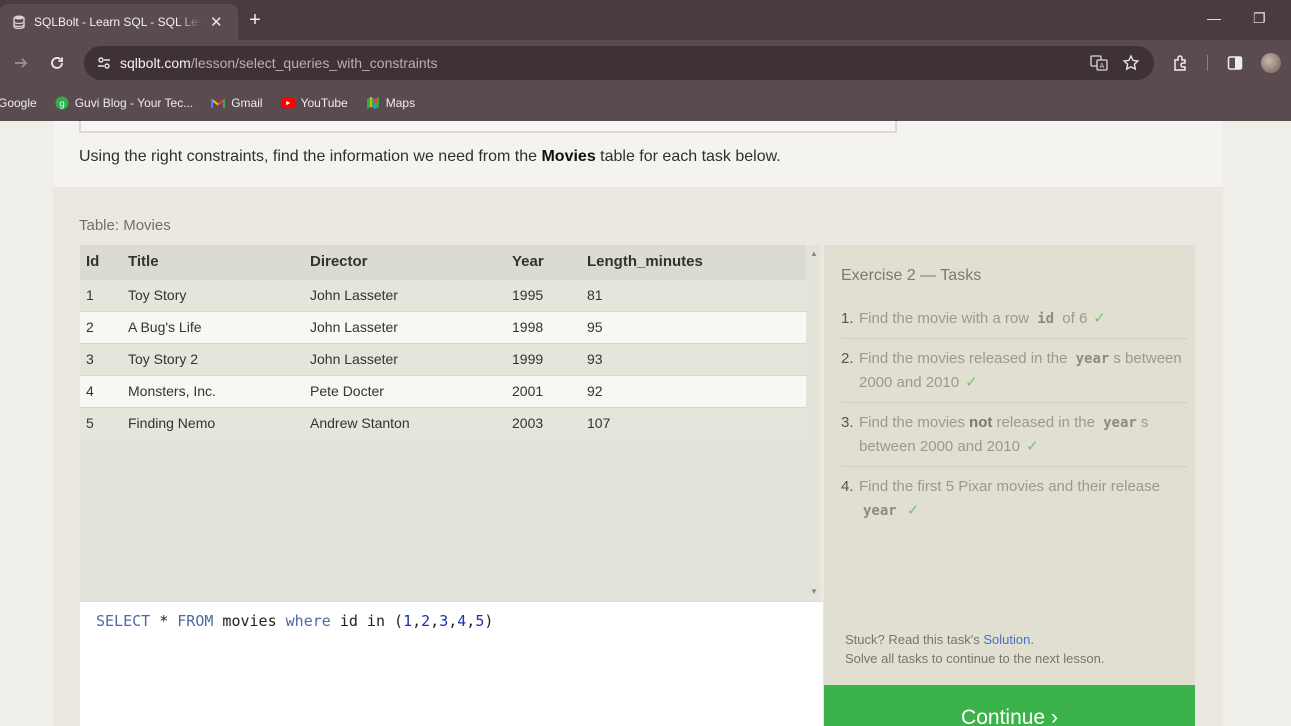  Describe the element at coordinates (814, 253) in the screenshot. I see `scroll-up-arrow-icon: ▲` at that location.